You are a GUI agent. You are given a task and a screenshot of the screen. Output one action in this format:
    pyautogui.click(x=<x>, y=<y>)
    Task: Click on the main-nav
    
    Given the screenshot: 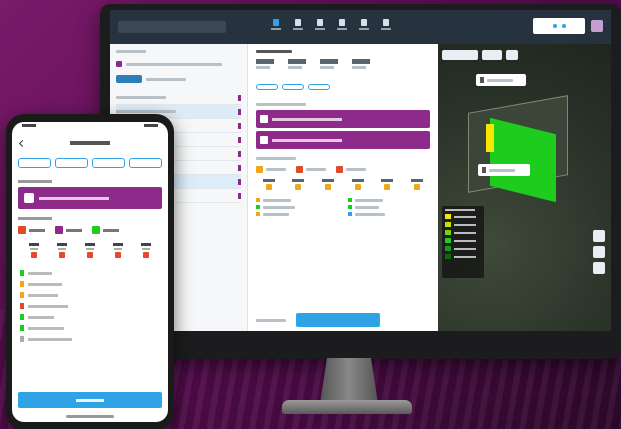 What is the action you would take?
    pyautogui.click(x=331, y=27)
    